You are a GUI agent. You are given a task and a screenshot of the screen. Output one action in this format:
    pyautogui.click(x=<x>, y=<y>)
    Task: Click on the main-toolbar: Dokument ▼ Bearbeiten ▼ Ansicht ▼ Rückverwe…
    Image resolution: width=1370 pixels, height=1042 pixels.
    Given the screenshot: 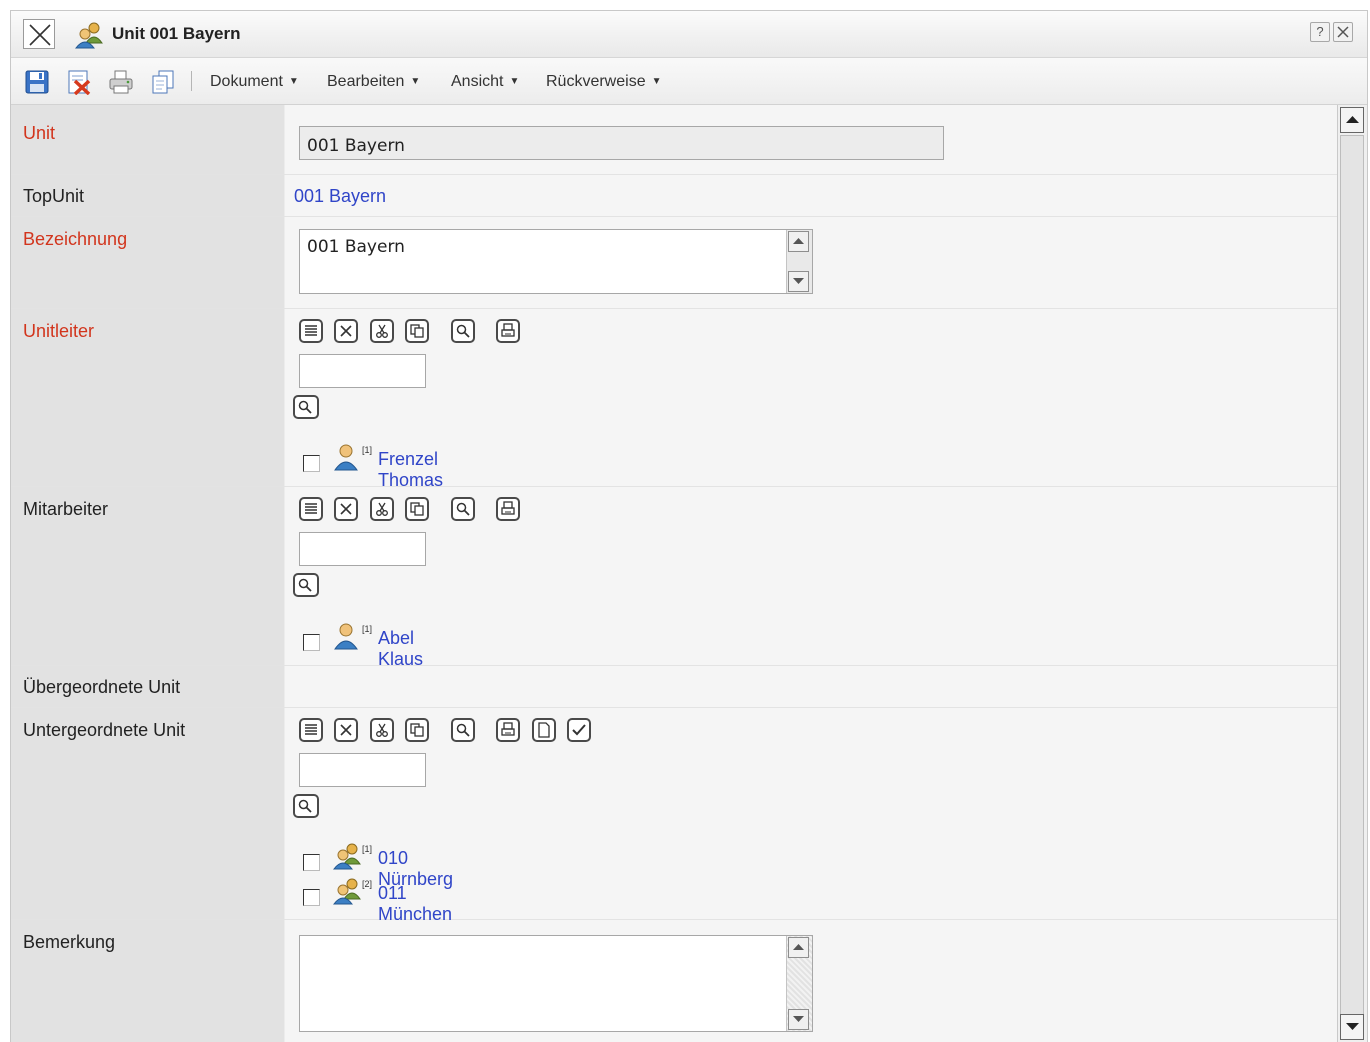 What is the action you would take?
    pyautogui.click(x=689, y=81)
    